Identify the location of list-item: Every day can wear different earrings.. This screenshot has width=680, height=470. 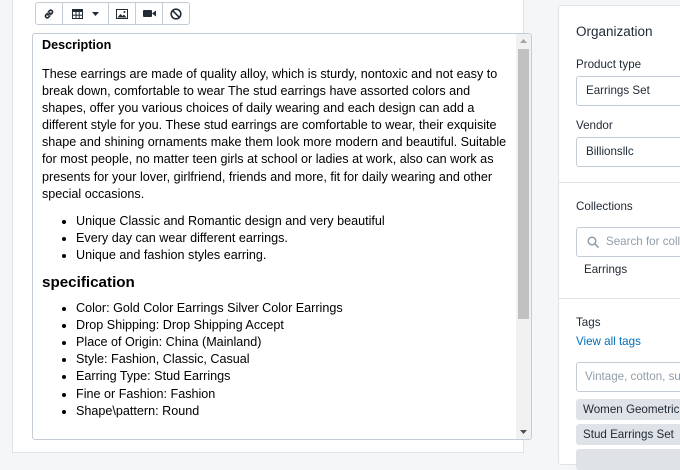
(294, 238).